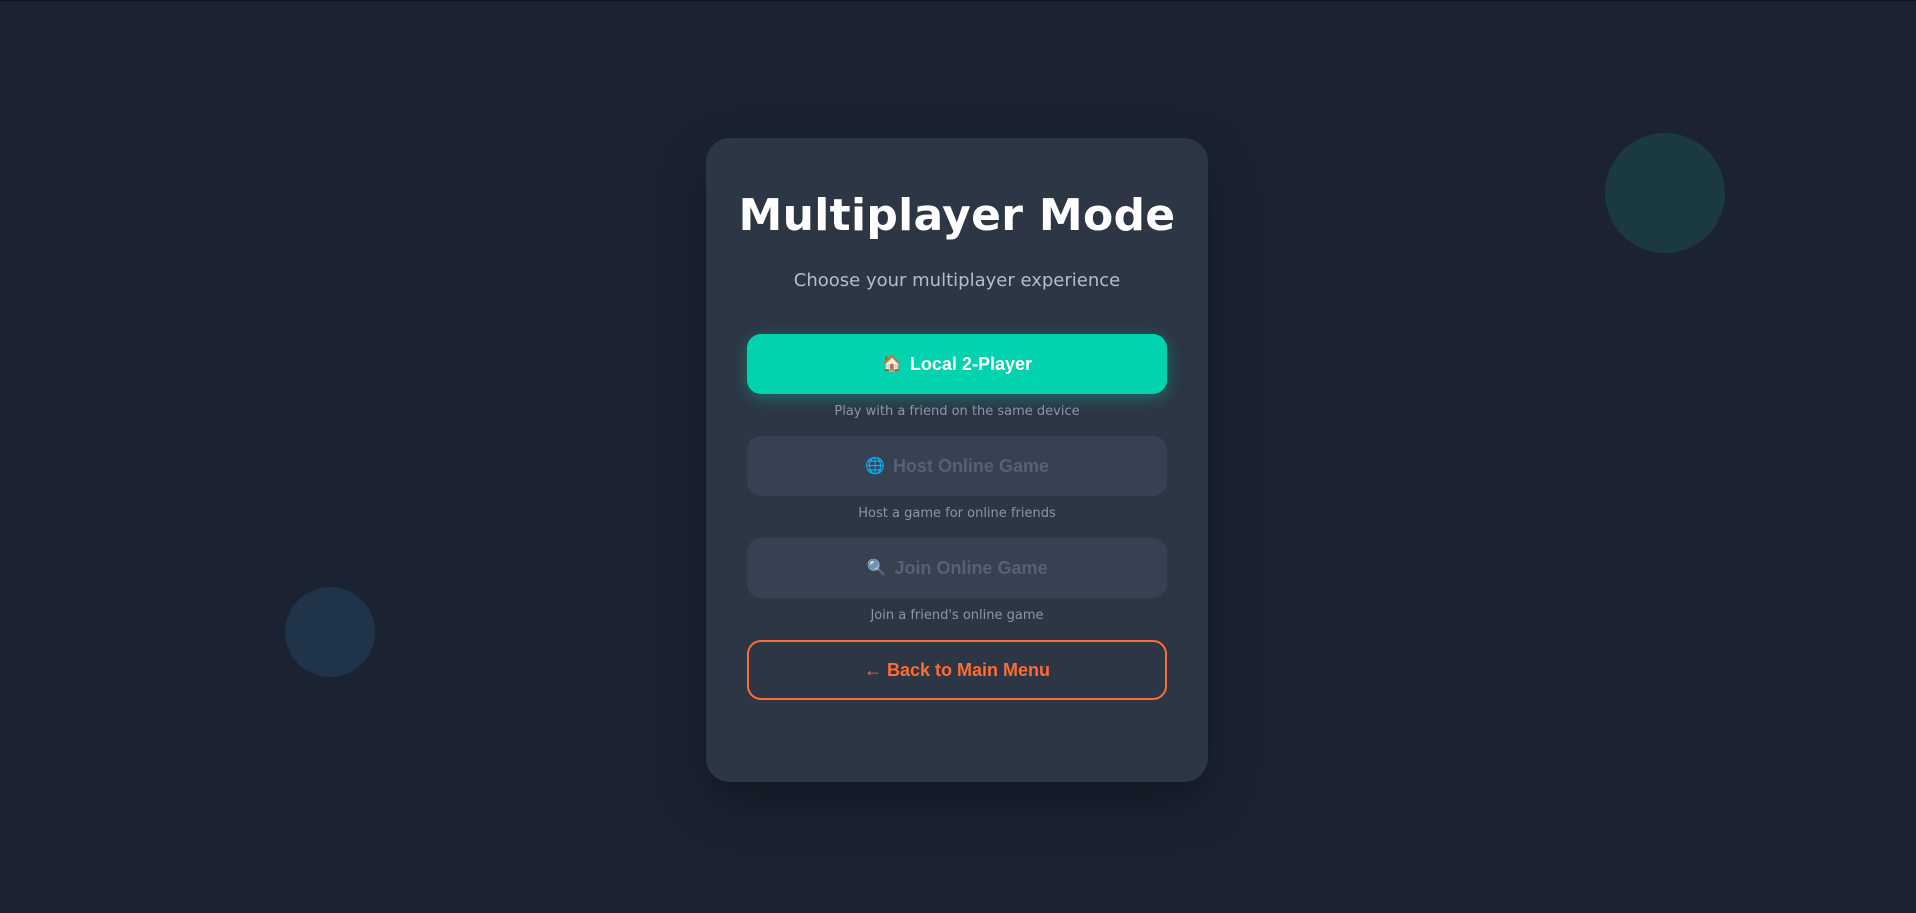  Describe the element at coordinates (875, 466) in the screenshot. I see `globe-icon: 🌐` at that location.